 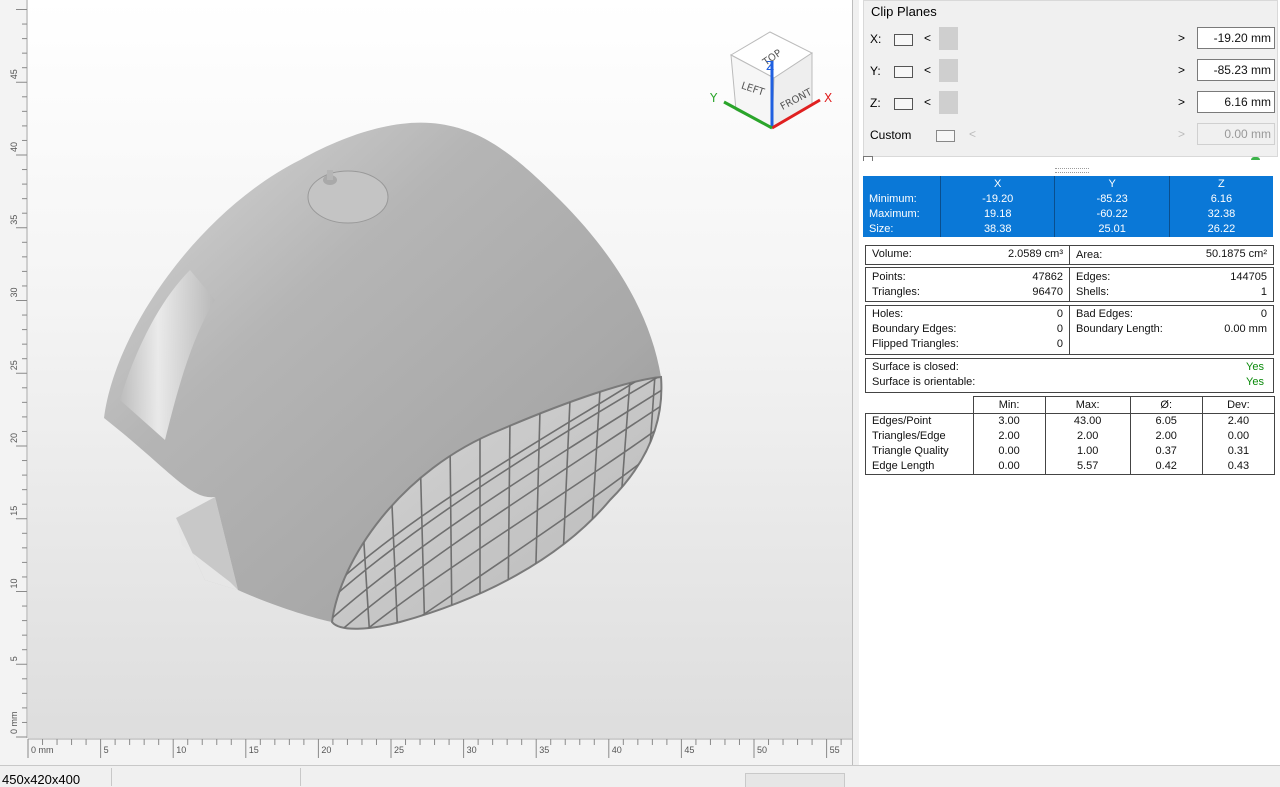 I want to click on horizontal-ruler-label: 20, so click(x=326, y=750).